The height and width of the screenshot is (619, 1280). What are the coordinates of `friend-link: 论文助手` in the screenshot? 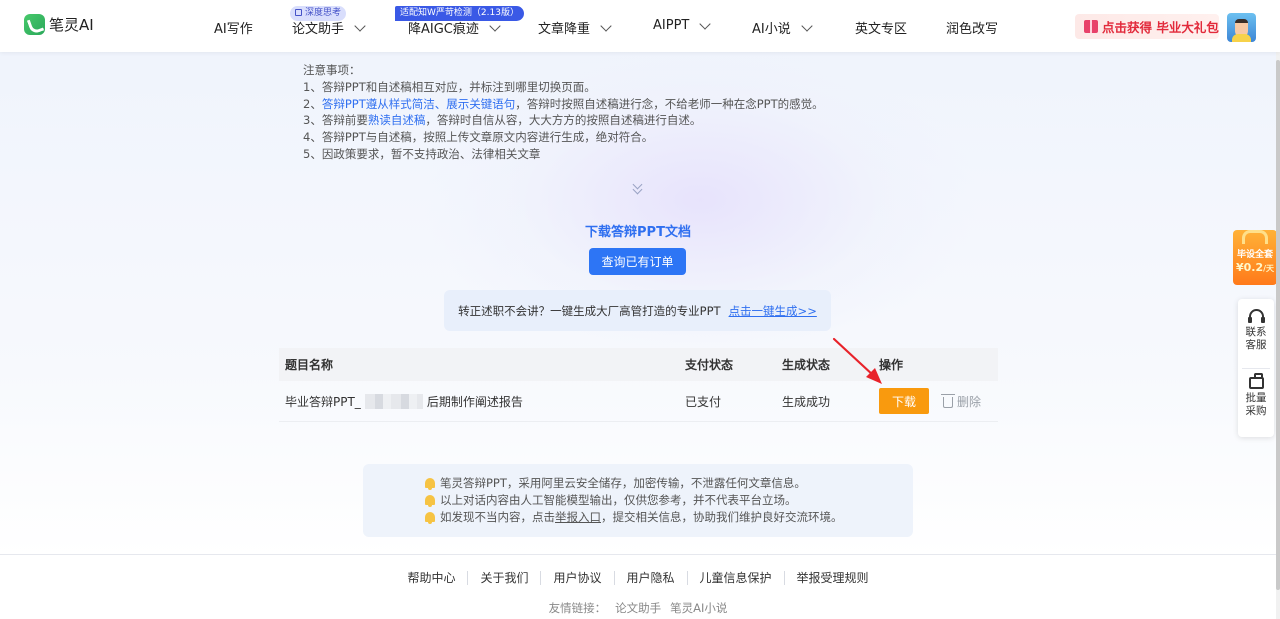 It's located at (638, 608).